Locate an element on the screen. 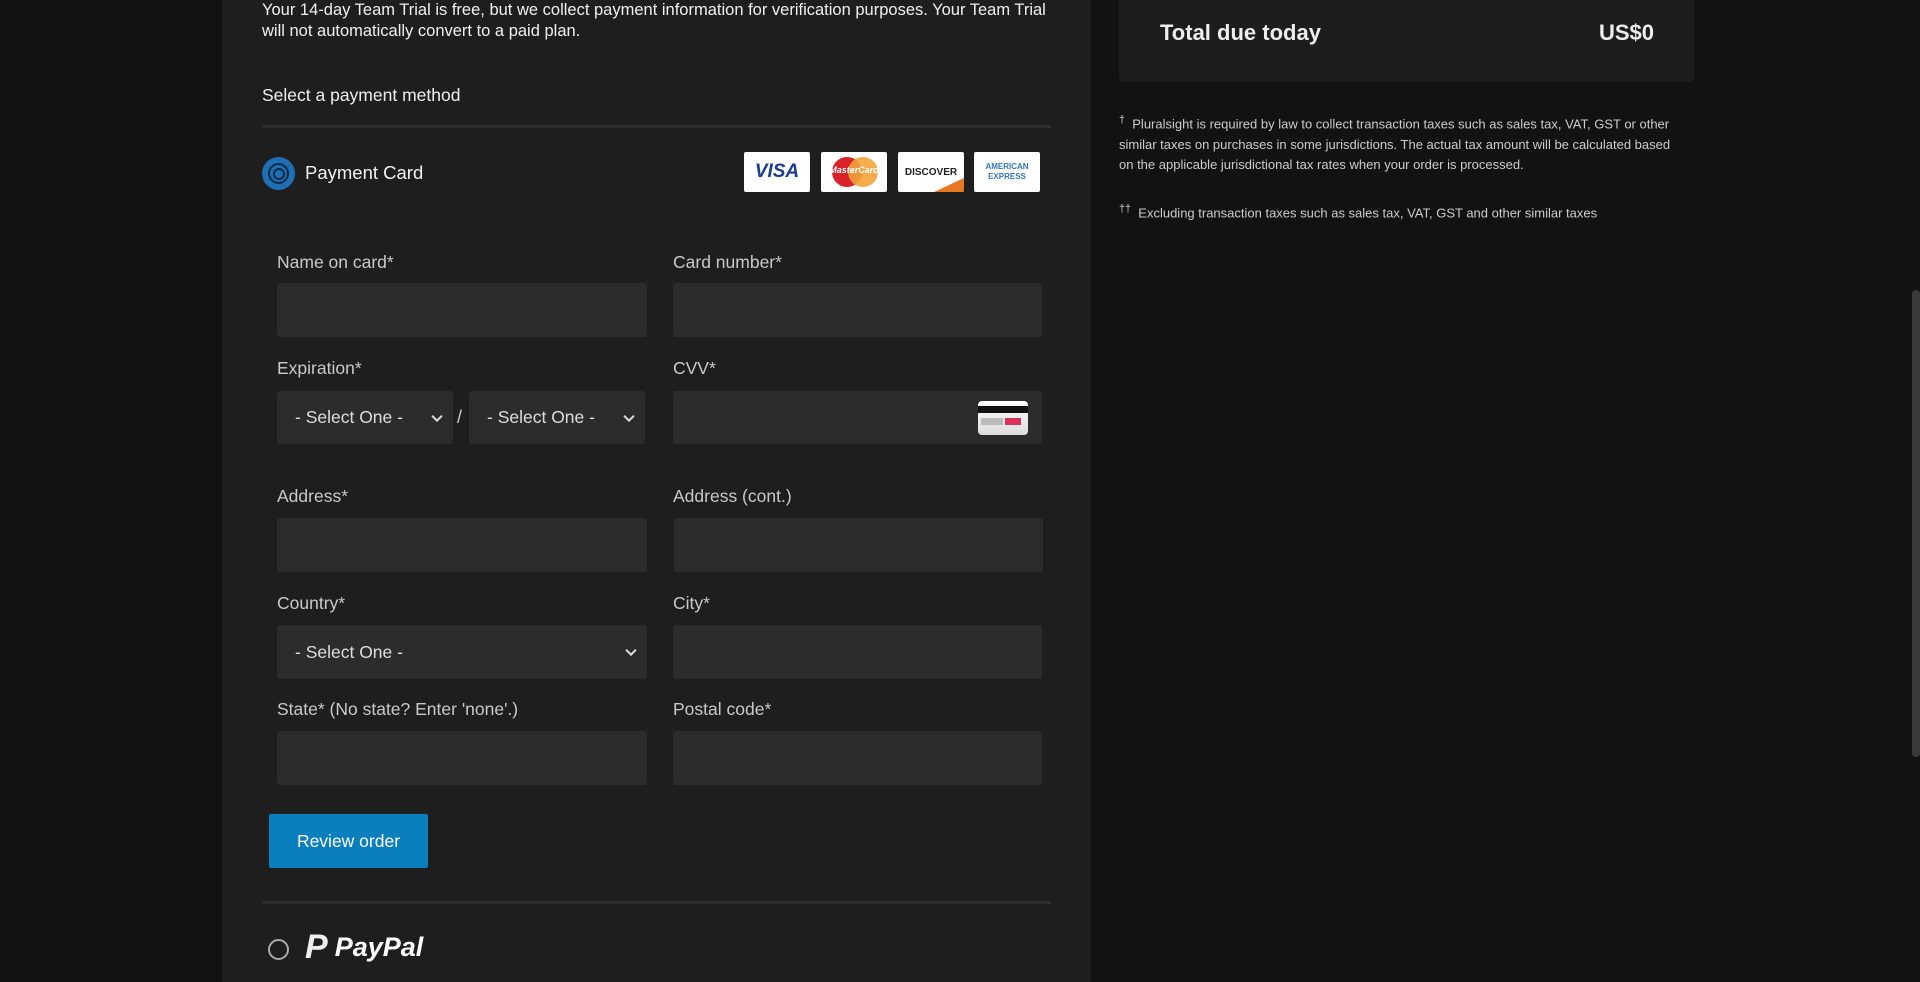 The image size is (1920, 982). country-select: - Select One - is located at coordinates (462, 652).